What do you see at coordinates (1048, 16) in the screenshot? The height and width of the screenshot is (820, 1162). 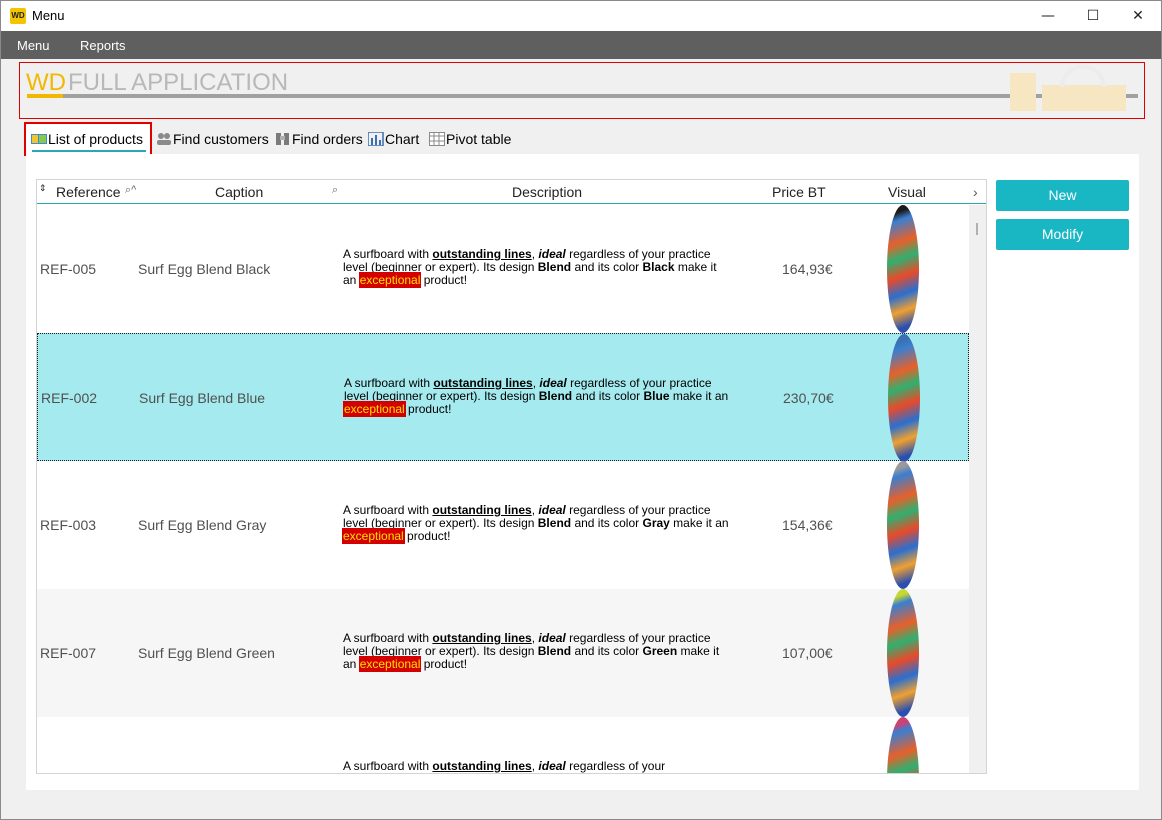 I see `minimize-button: —` at bounding box center [1048, 16].